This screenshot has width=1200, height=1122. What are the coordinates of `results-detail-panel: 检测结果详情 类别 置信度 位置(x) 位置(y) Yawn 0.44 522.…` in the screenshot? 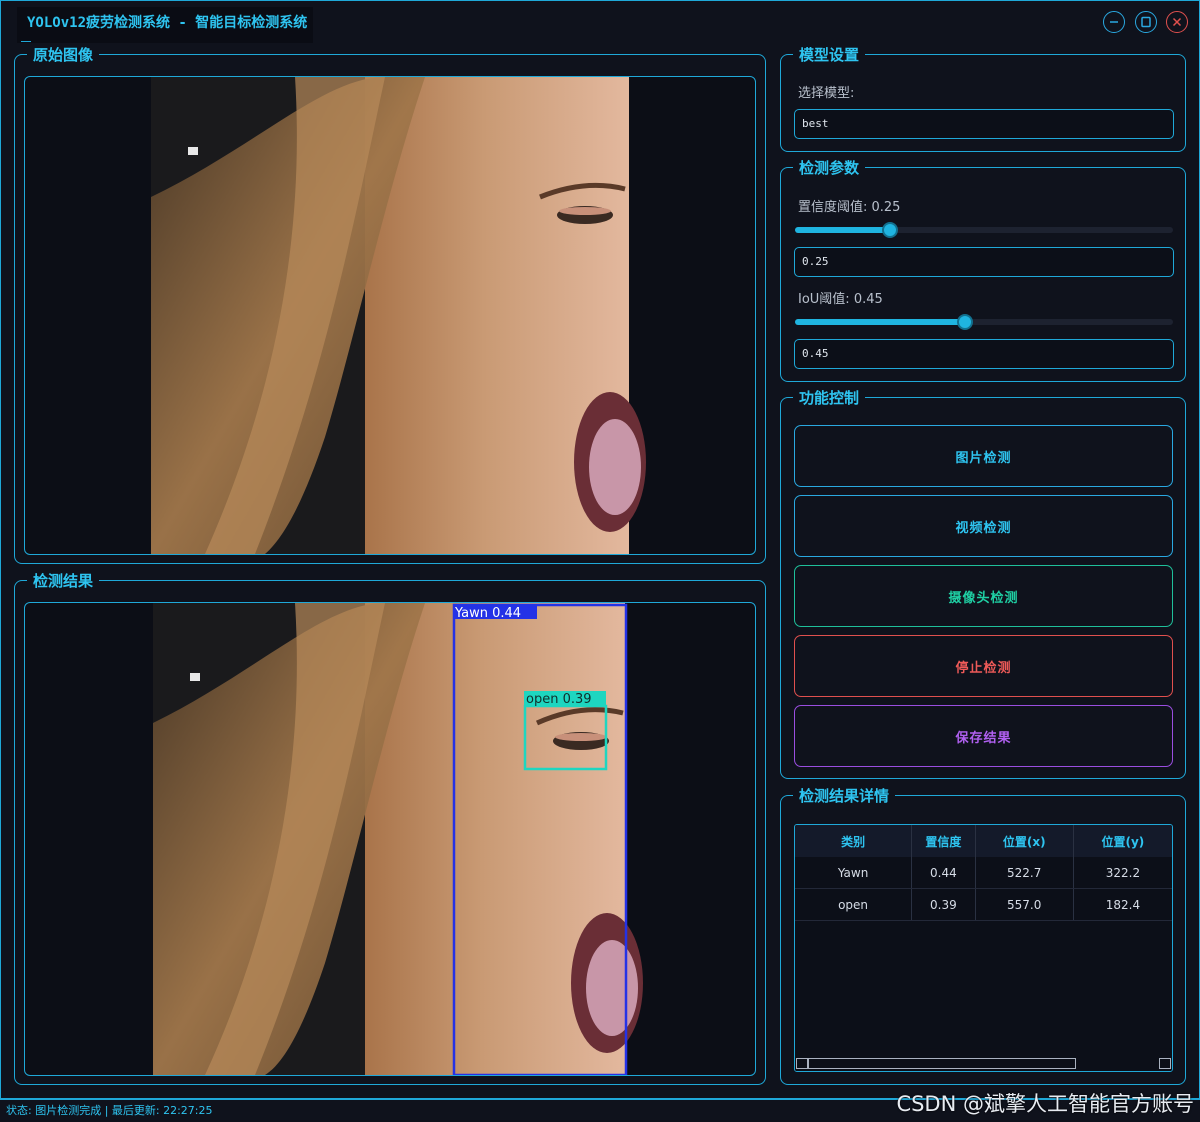 It's located at (983, 935).